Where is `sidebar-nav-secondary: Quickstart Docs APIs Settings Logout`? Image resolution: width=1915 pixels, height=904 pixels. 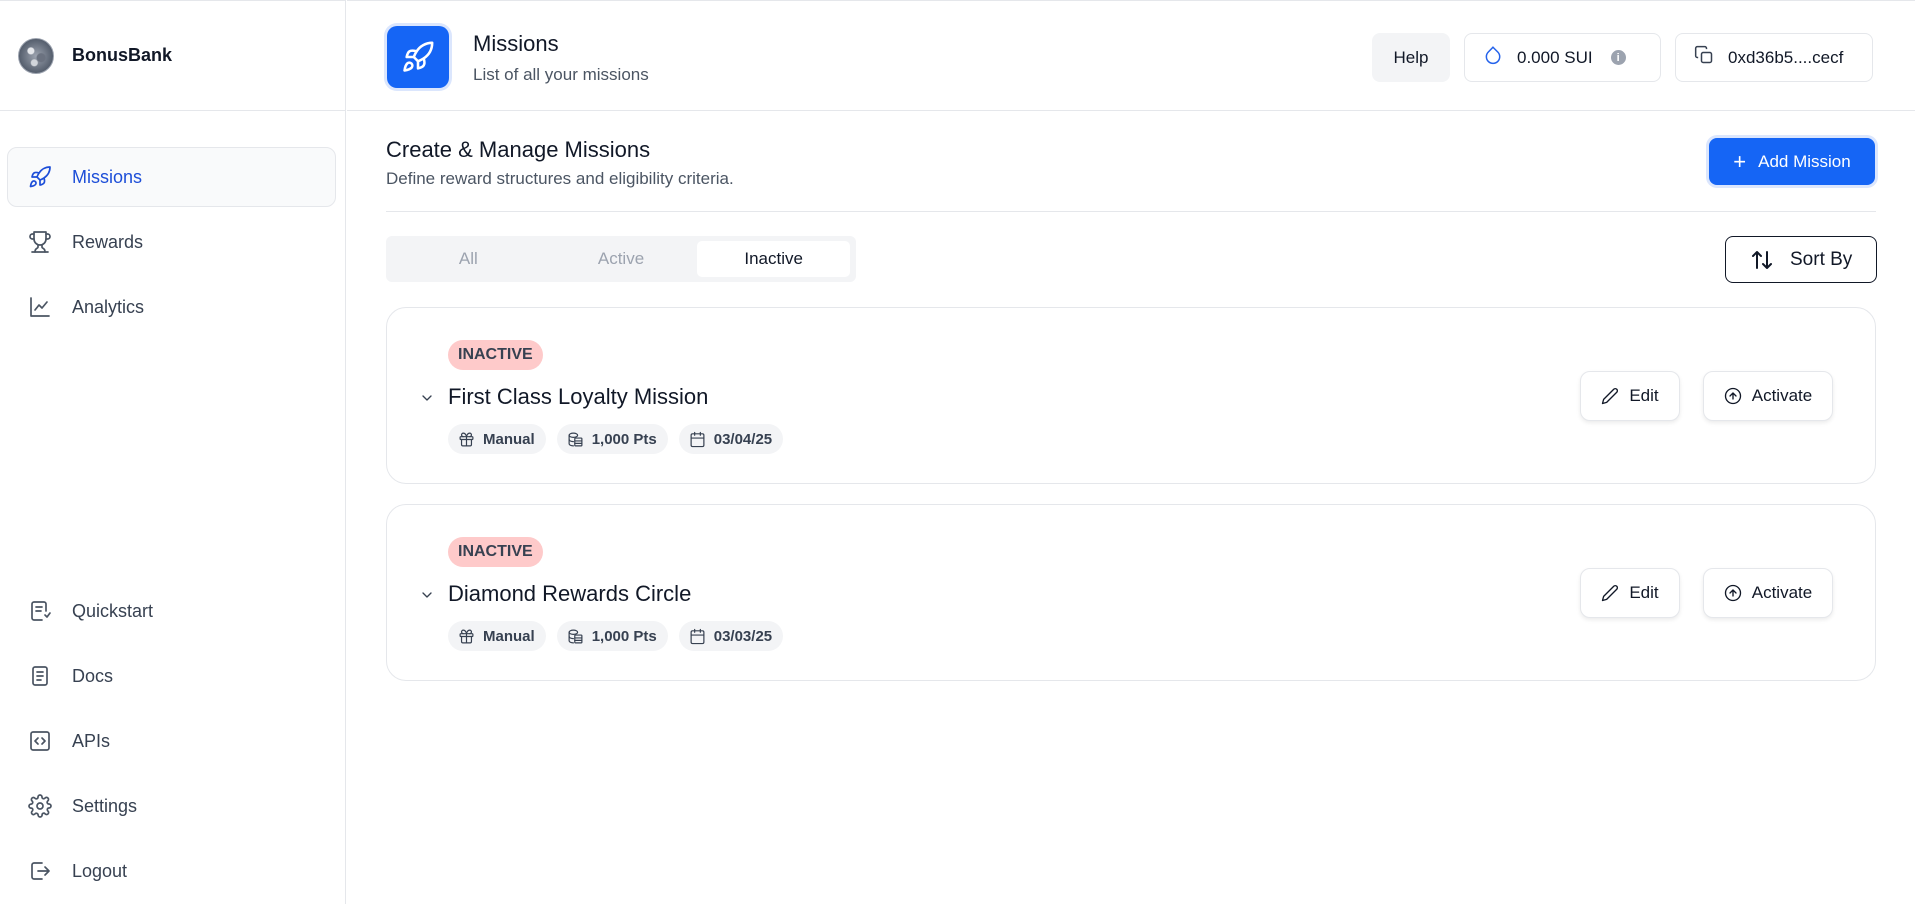
sidebar-nav-secondary: Quickstart Docs APIs Settings Logout is located at coordinates (173, 742).